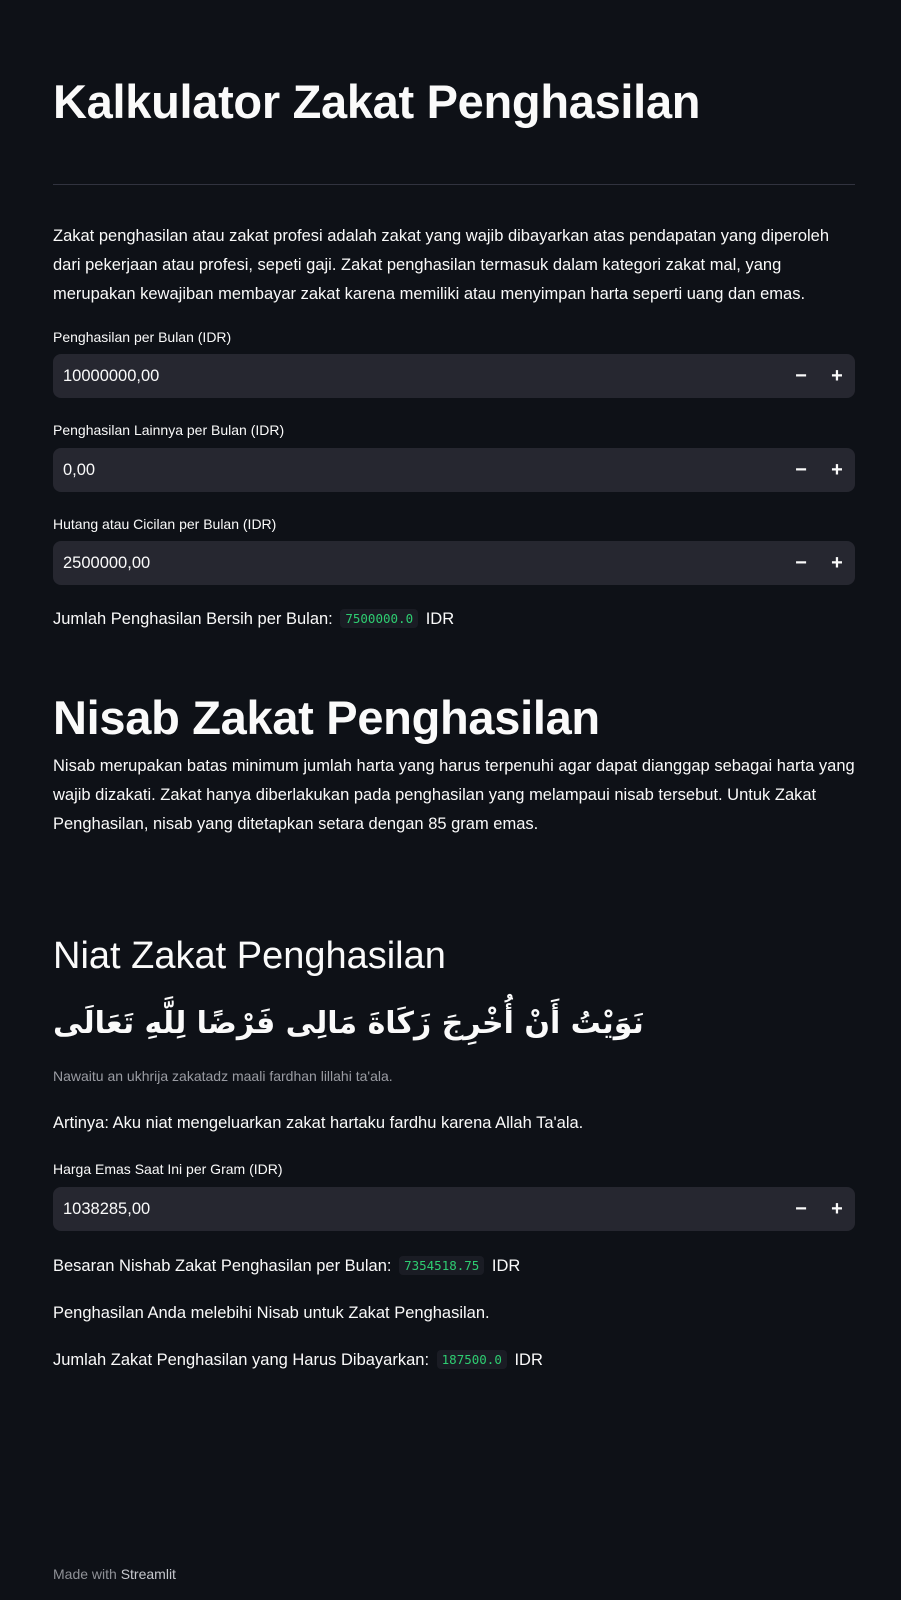 This screenshot has height=1600, width=901. I want to click on page-title: Kalkulator Zakat Penghasilan, so click(377, 101).